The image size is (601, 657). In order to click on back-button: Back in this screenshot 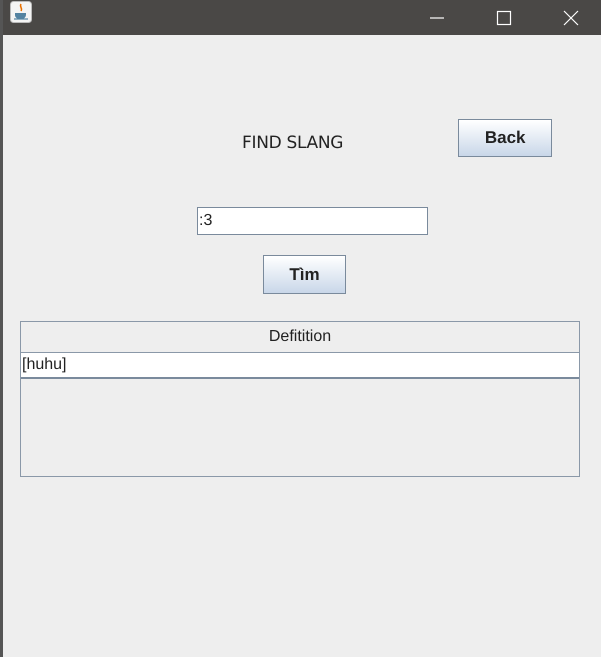, I will do `click(505, 138)`.